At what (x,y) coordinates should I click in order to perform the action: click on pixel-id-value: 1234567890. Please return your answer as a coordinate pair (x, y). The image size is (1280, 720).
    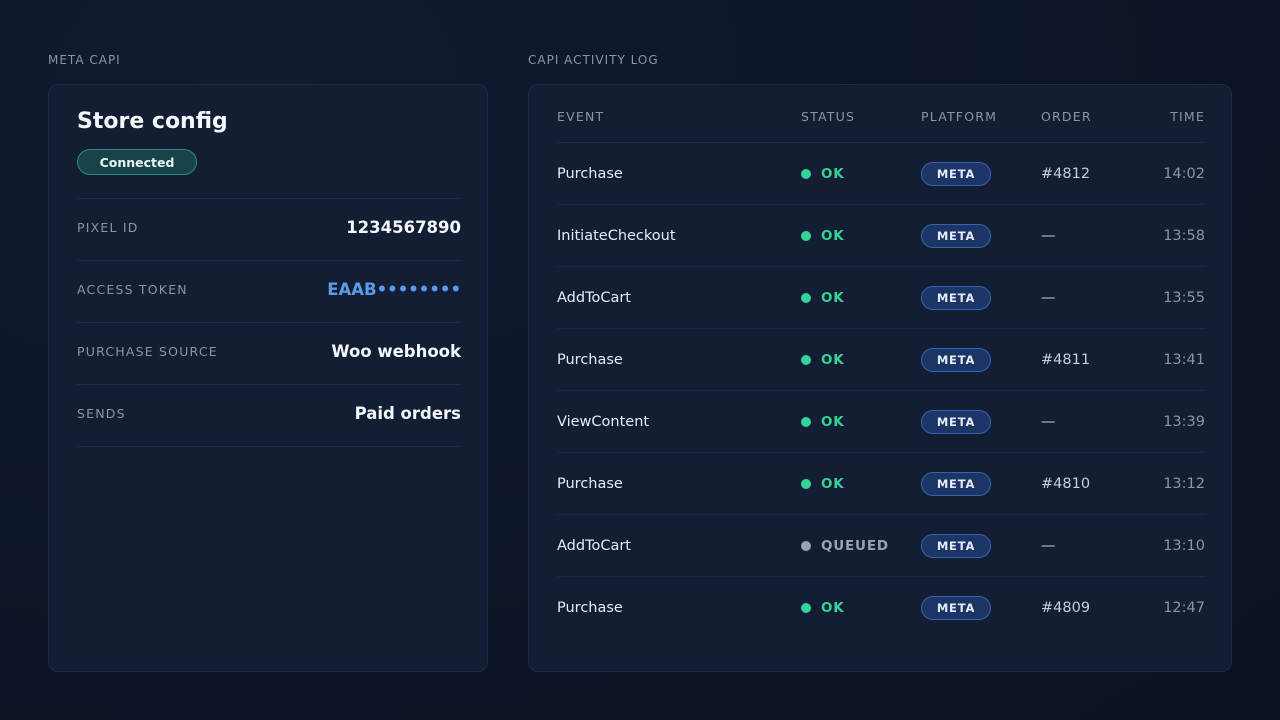
    Looking at the image, I should click on (403, 227).